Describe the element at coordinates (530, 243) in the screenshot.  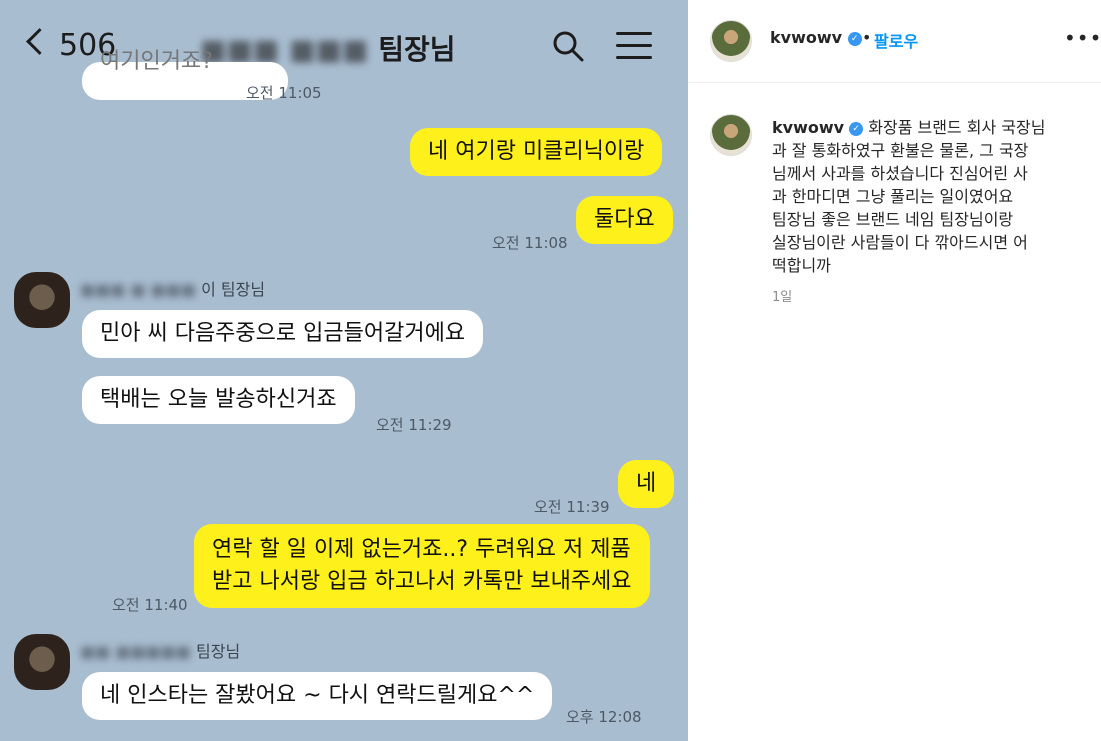
I see `message-time: 오전 11:08` at that location.